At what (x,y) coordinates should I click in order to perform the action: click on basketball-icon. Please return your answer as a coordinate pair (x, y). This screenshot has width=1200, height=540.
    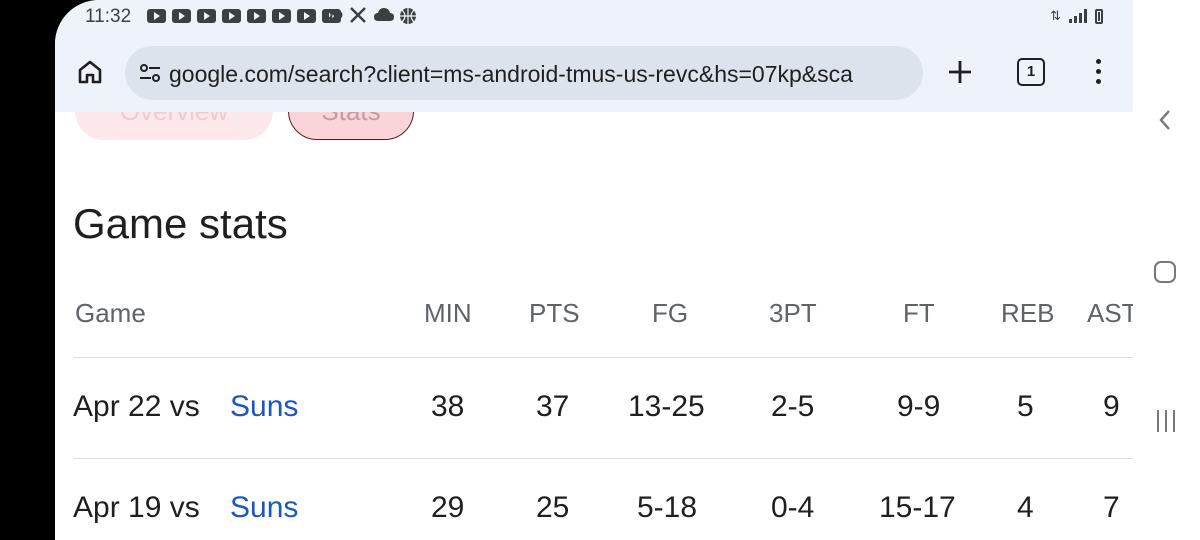
    Looking at the image, I should click on (408, 18).